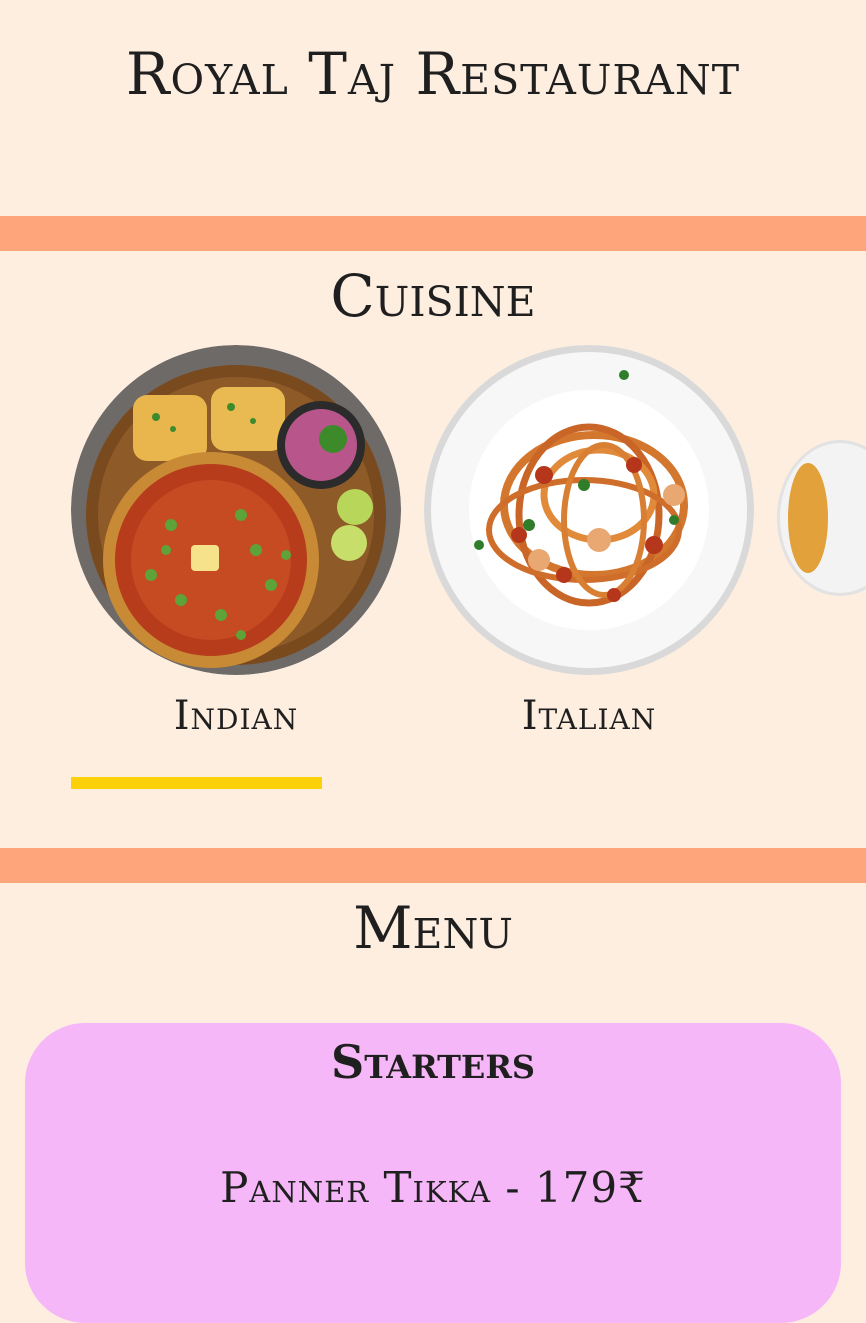  I want to click on cuisine-label-indian: Indian, so click(236, 716).